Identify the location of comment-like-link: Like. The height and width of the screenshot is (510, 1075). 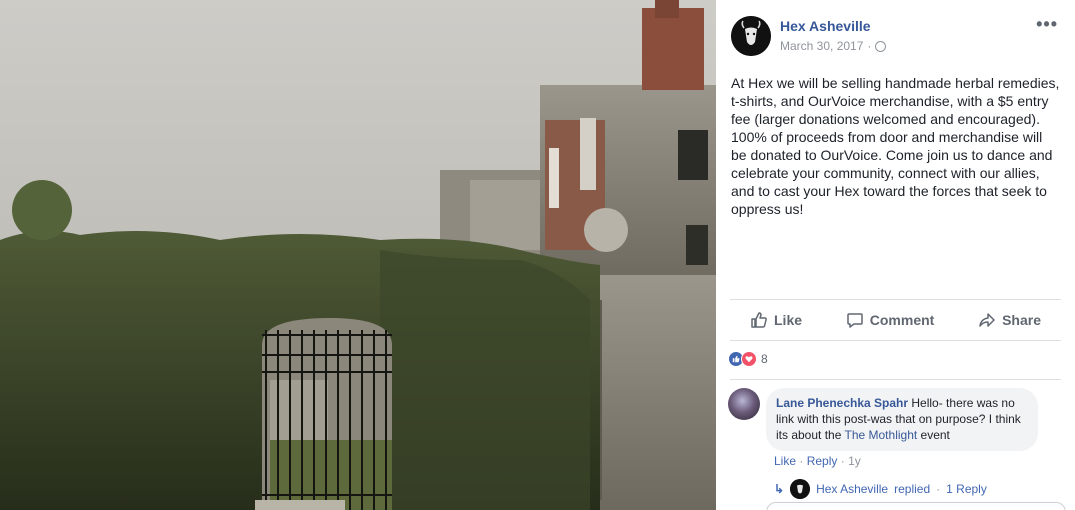
(785, 461).